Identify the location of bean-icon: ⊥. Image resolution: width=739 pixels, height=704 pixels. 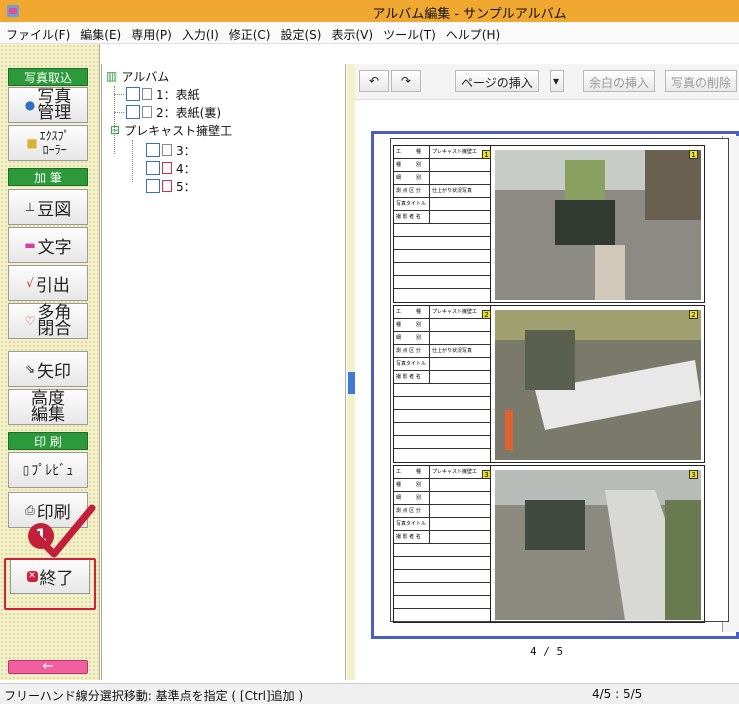
(30, 207).